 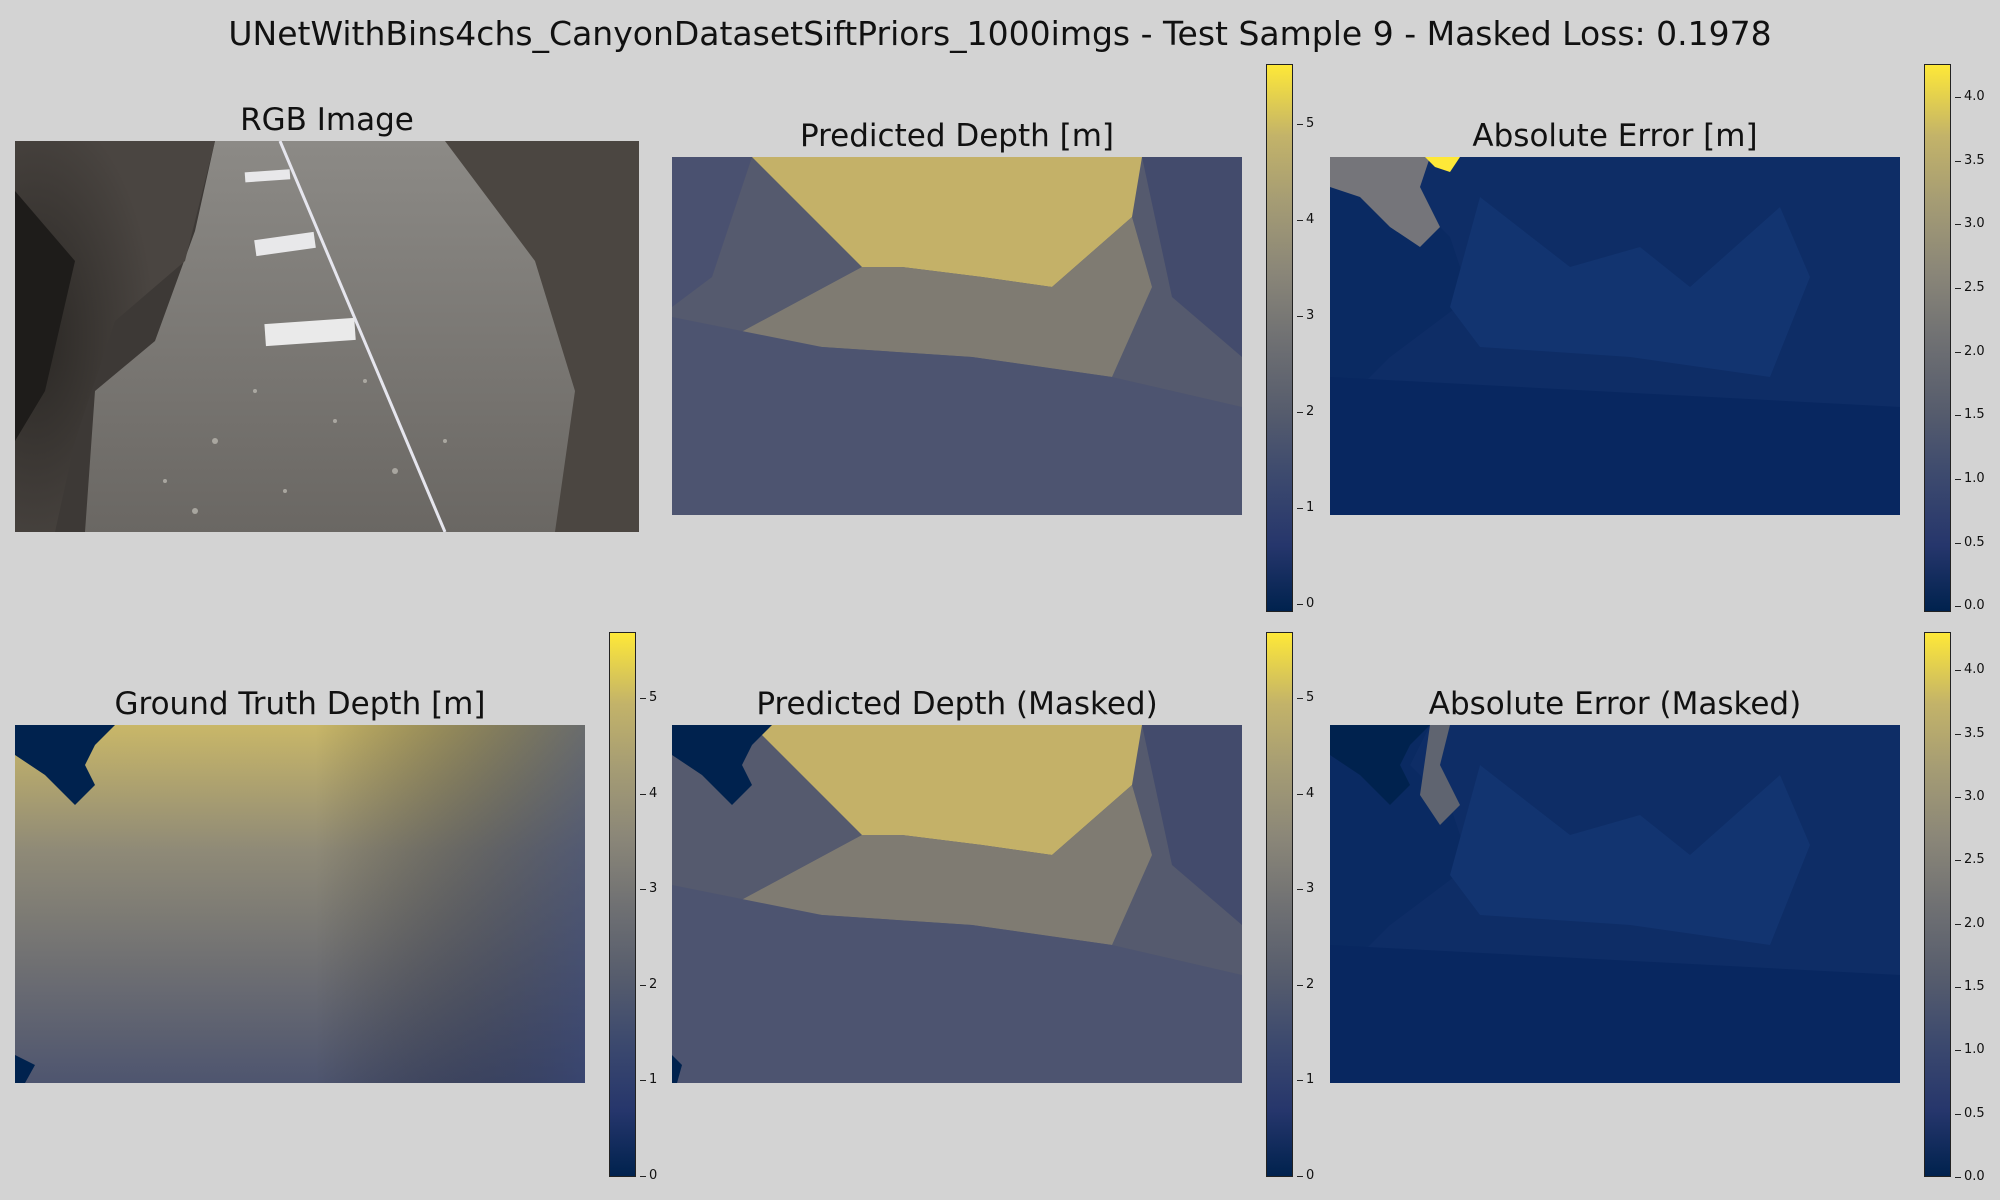 What do you see at coordinates (300, 904) in the screenshot?
I see `ground-truth-depth-image` at bounding box center [300, 904].